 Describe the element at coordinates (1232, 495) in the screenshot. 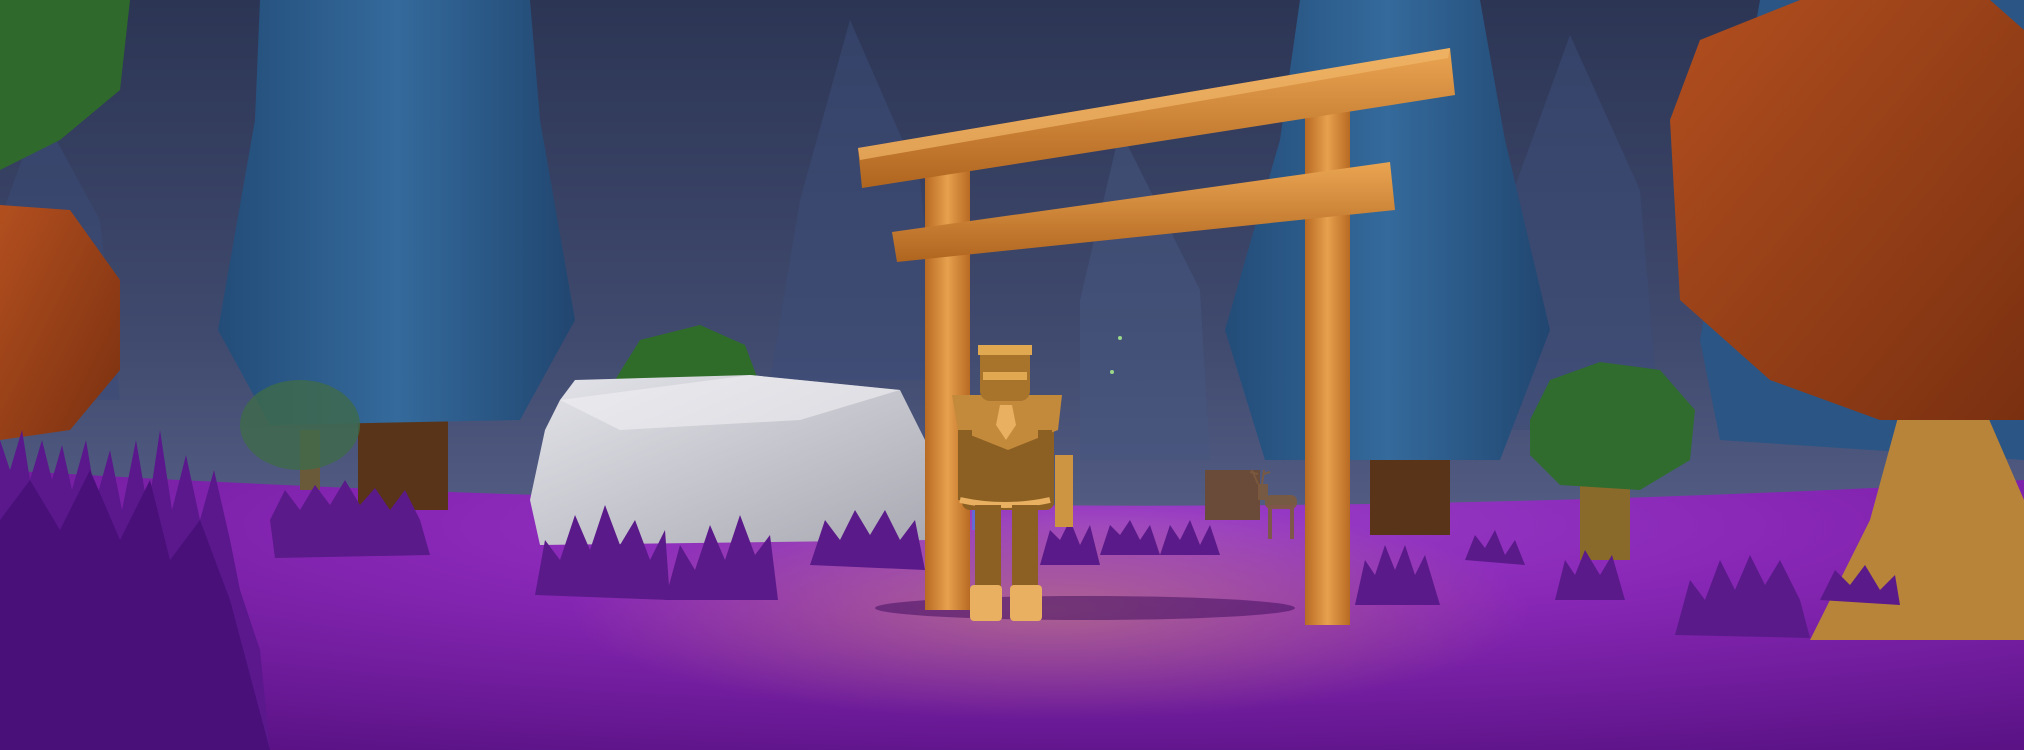

I see `tree-stump` at that location.